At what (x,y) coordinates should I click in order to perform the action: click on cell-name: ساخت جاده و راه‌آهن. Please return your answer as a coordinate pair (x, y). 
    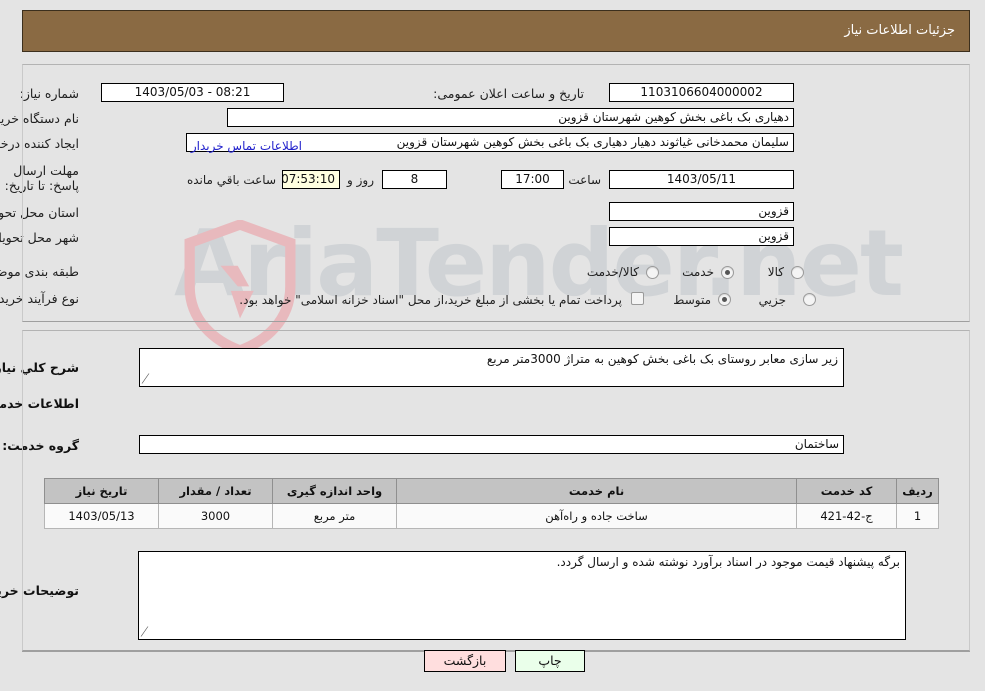
    Looking at the image, I should click on (597, 516).